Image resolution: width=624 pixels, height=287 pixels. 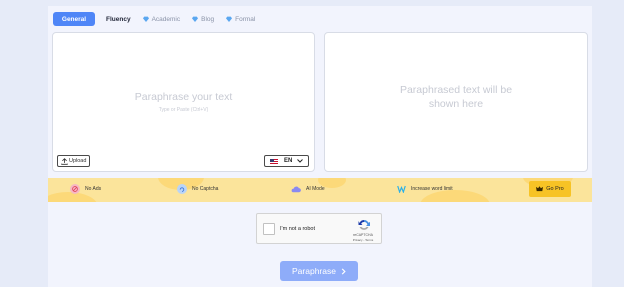 I want to click on input-placeholder-title: Paraphrase your text, so click(x=183, y=97).